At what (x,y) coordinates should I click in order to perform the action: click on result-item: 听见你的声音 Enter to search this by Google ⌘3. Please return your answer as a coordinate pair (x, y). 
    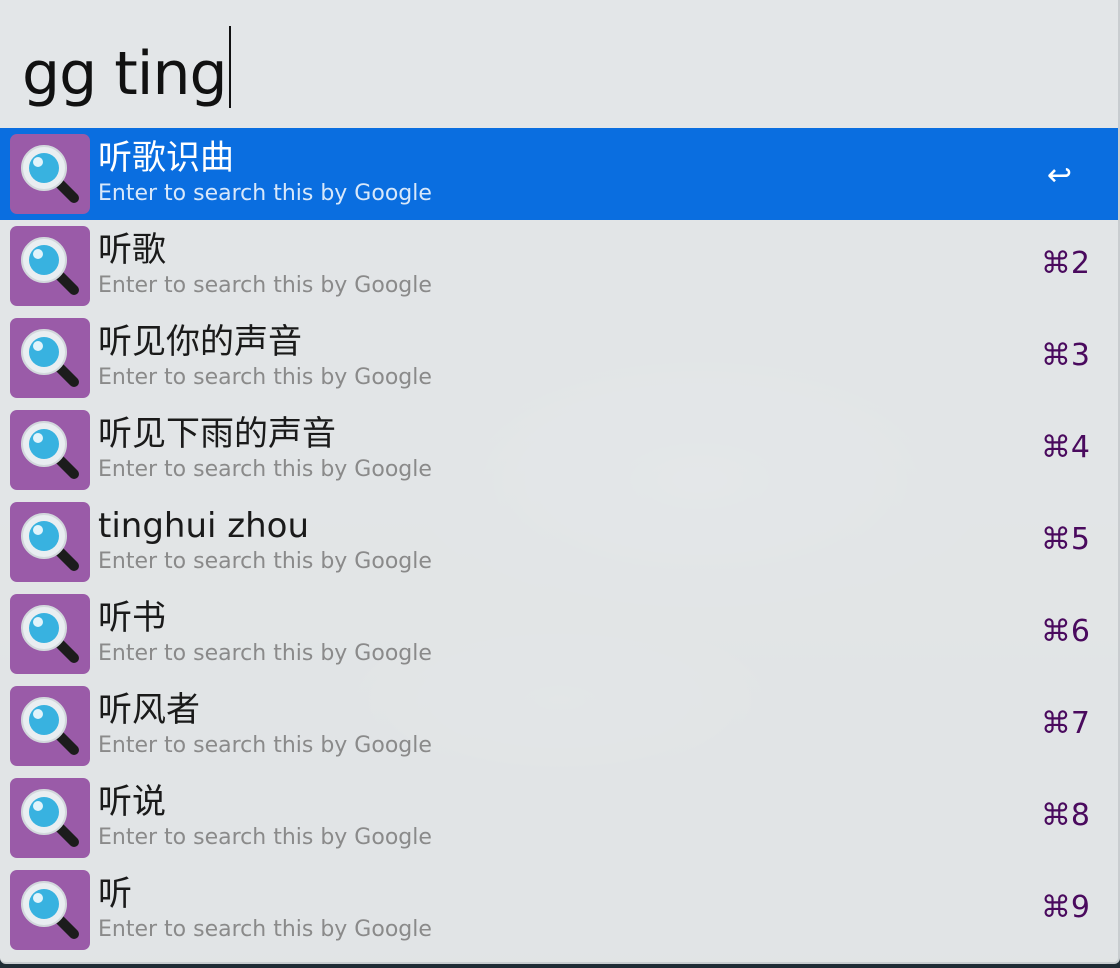
    Looking at the image, I should click on (559, 358).